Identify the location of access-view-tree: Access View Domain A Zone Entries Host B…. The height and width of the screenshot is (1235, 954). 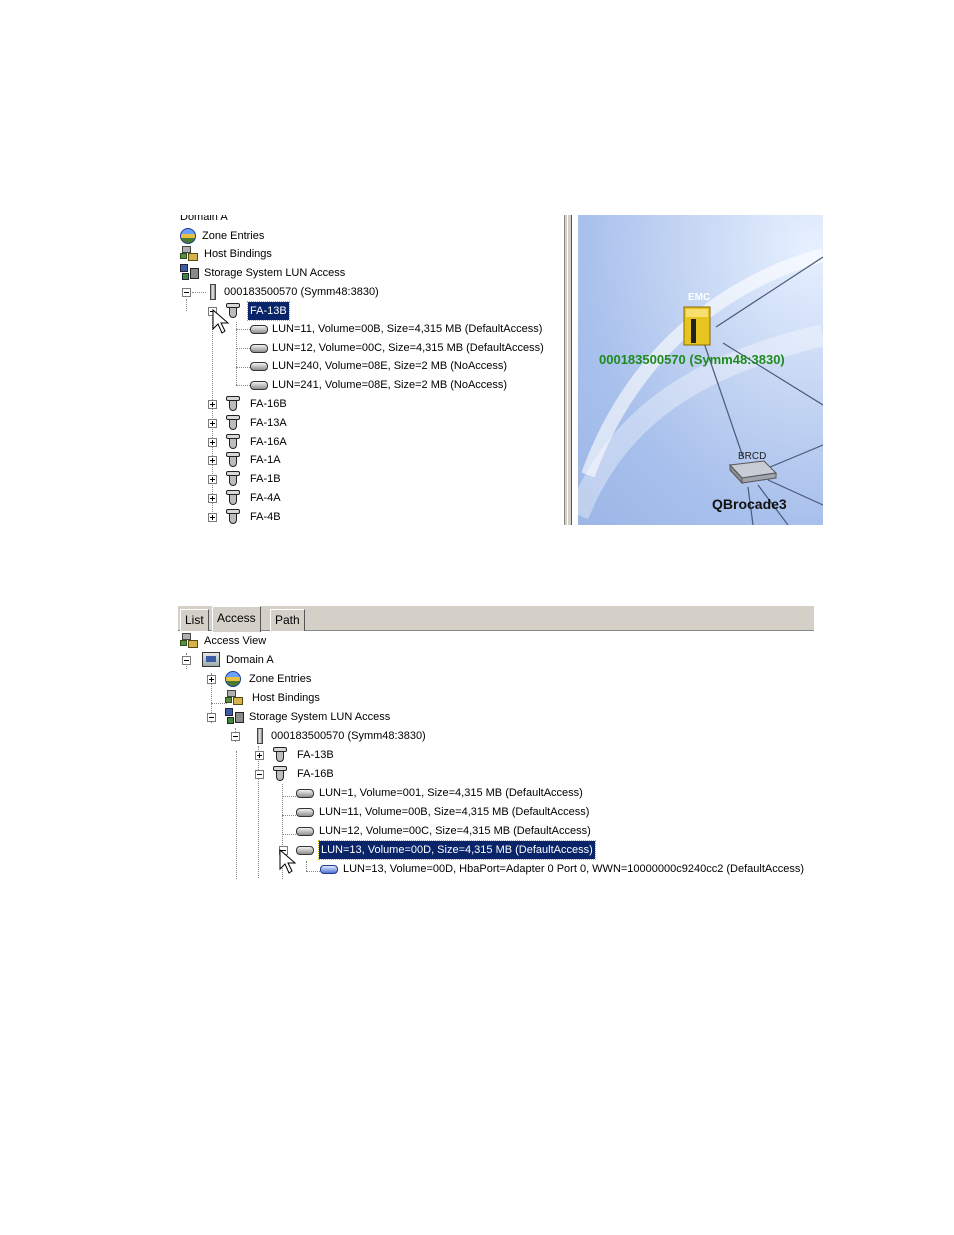
(496, 755).